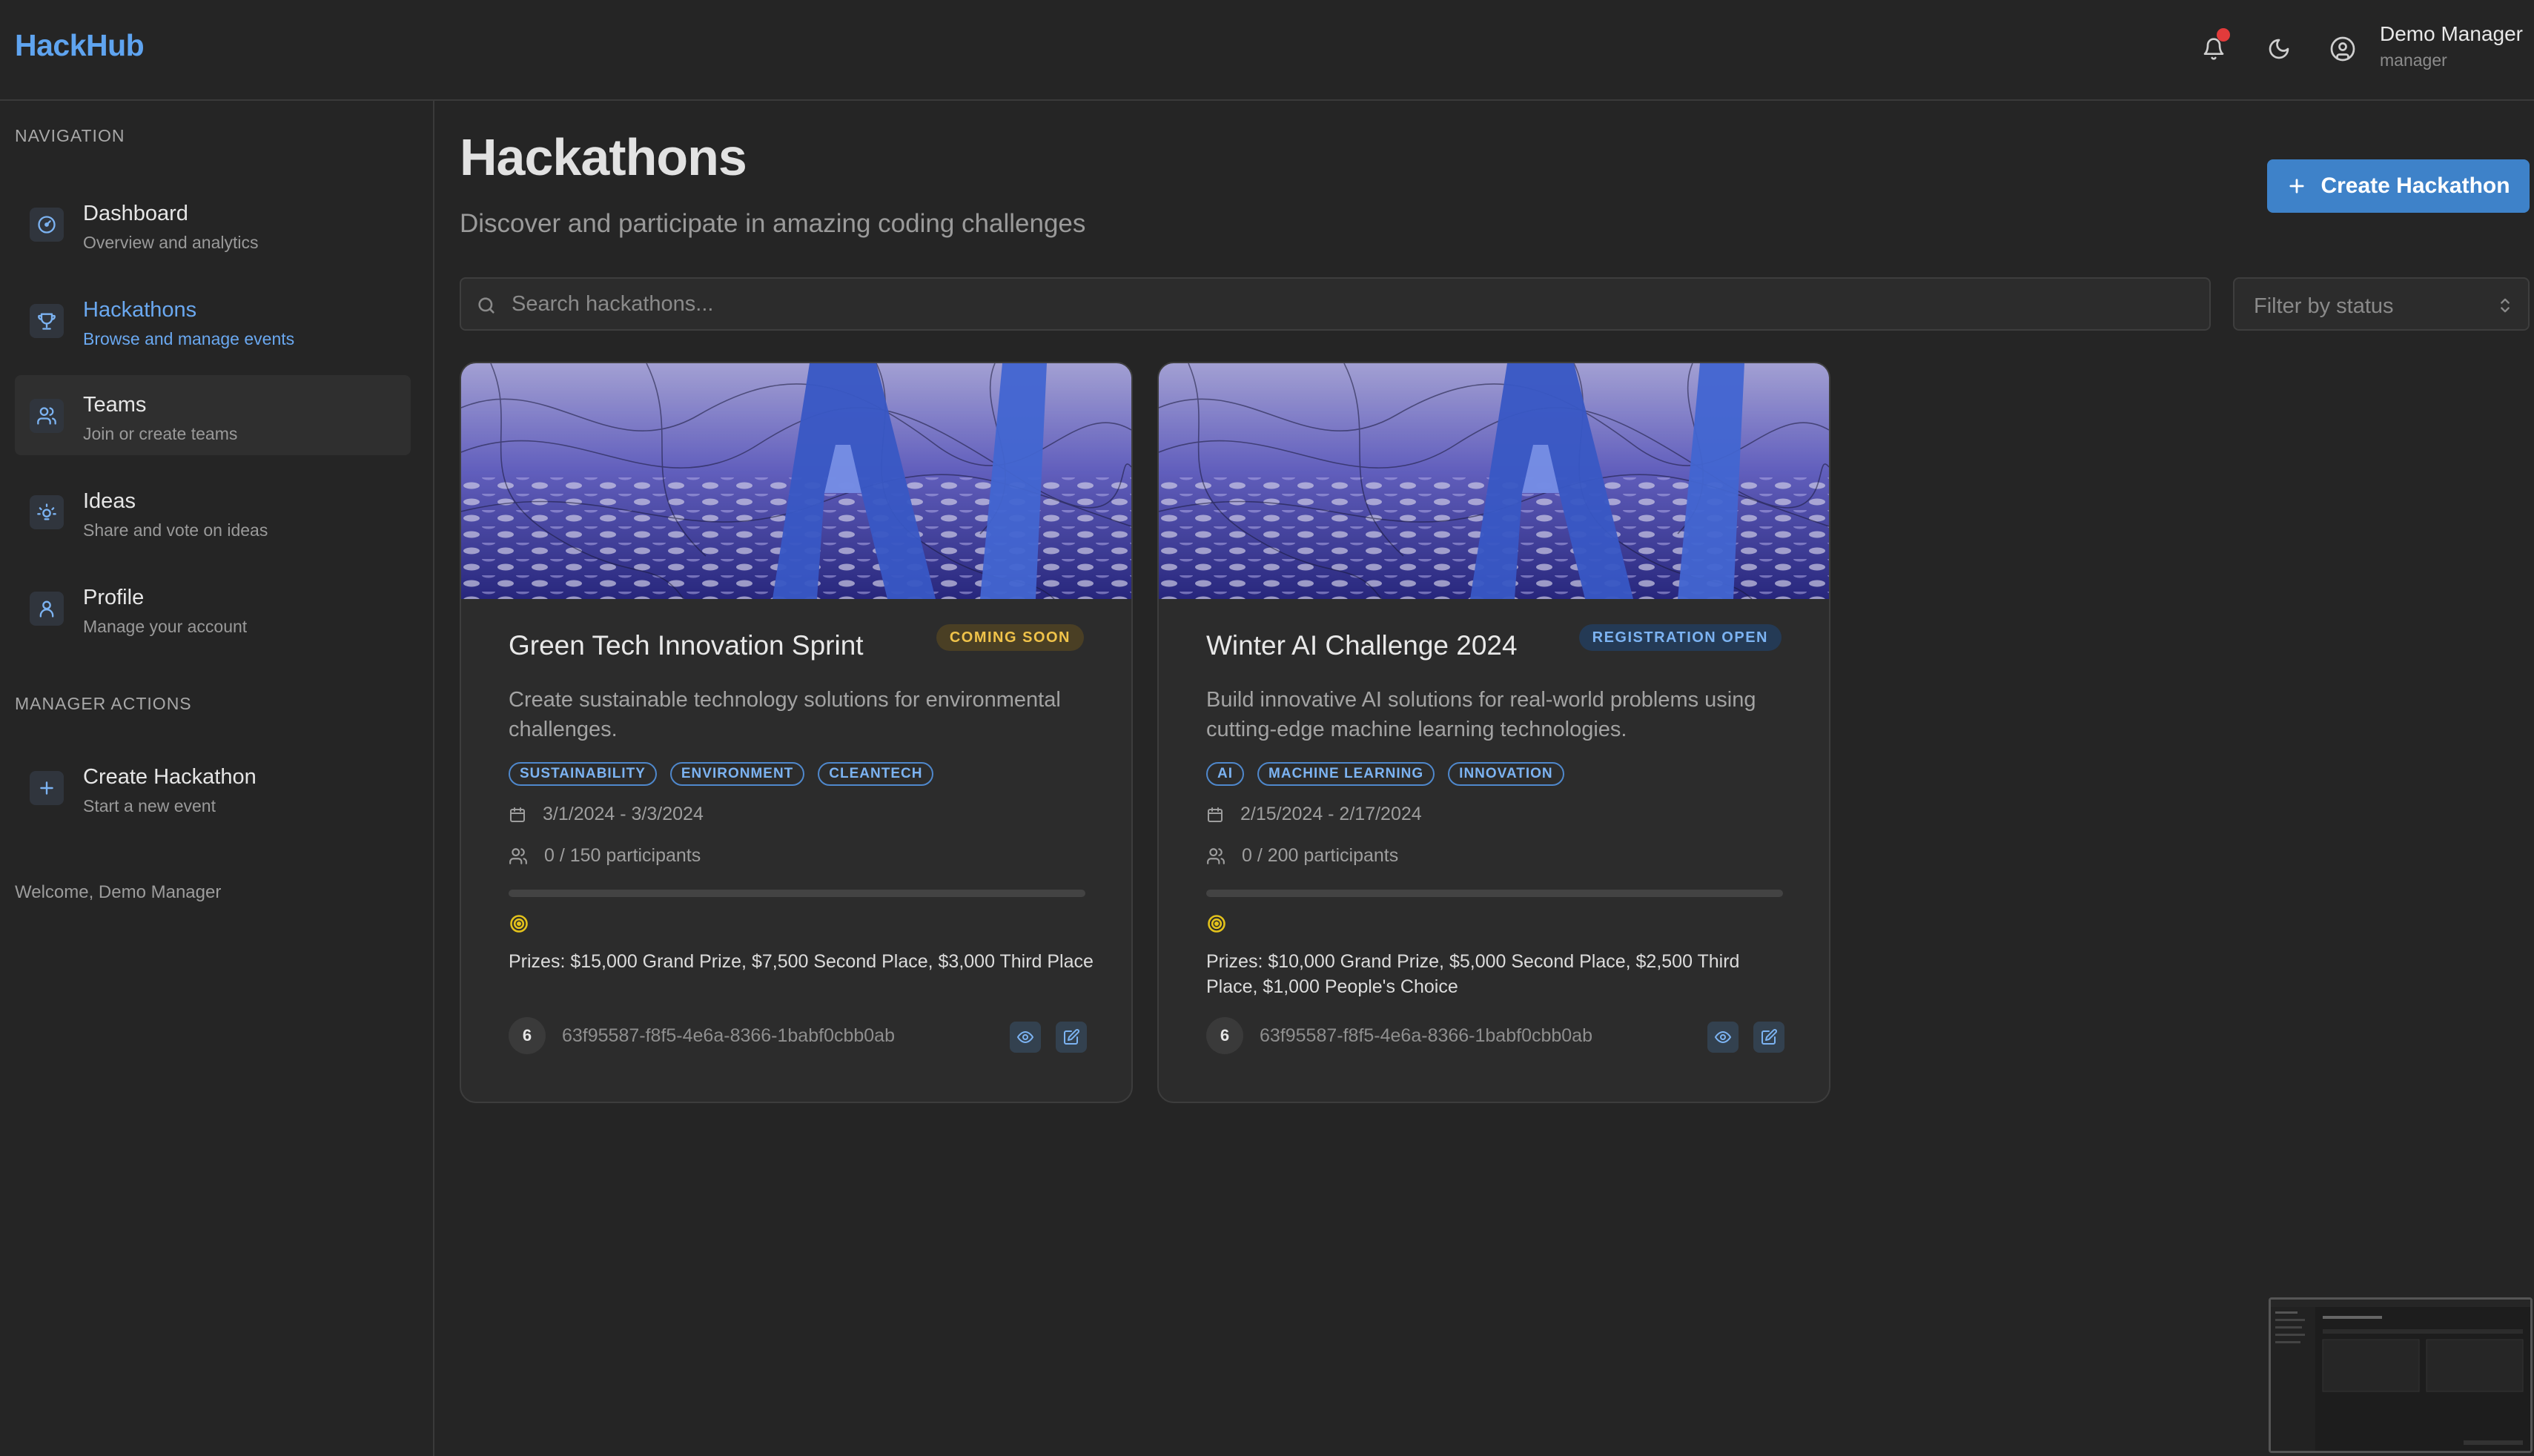  Describe the element at coordinates (2213, 49) in the screenshot. I see `notifications-button` at that location.